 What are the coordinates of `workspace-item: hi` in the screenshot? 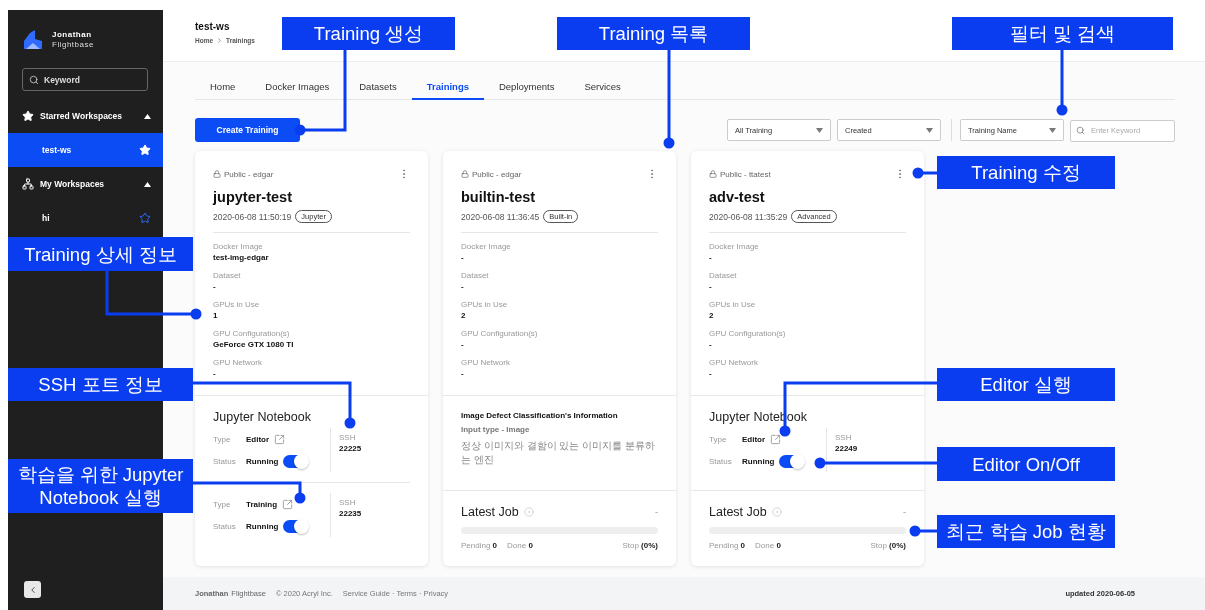 It's located at (85, 218).